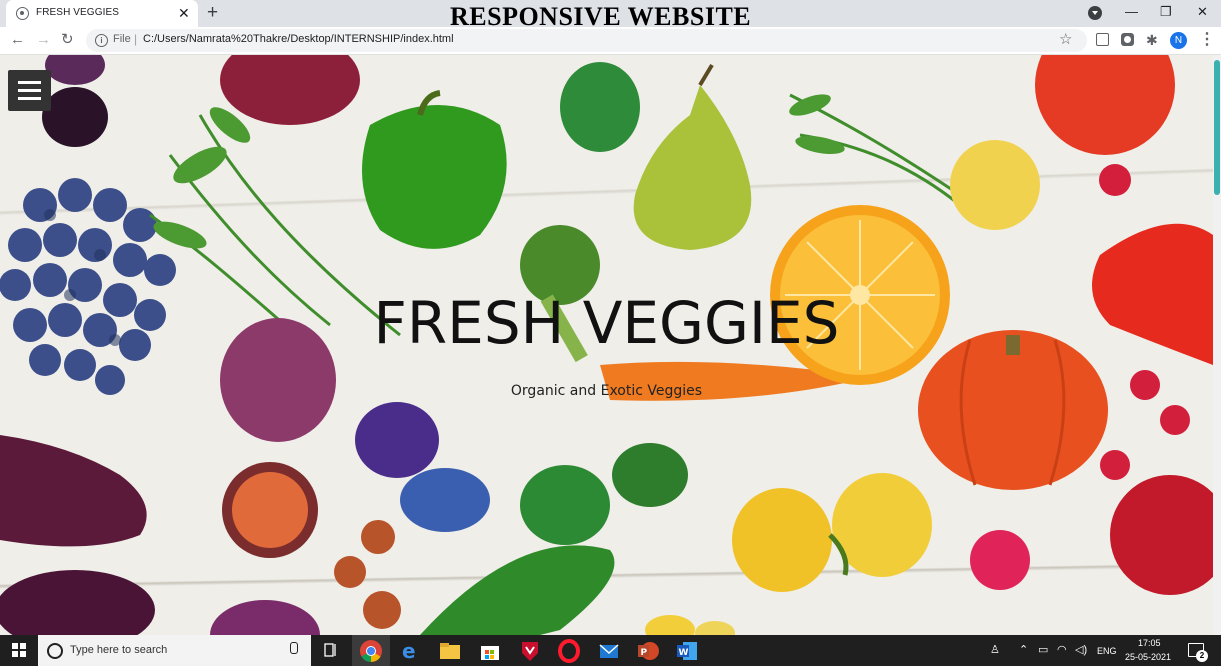 The image size is (1221, 666). I want to click on chrome-icon, so click(371, 651).